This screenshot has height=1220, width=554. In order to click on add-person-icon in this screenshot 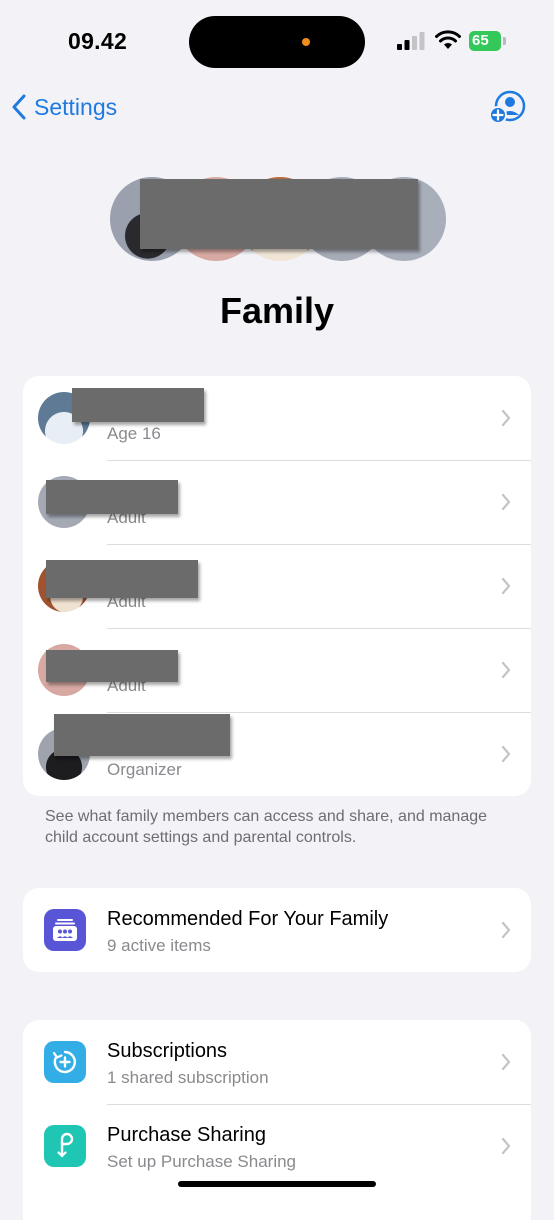, I will do `click(508, 107)`.